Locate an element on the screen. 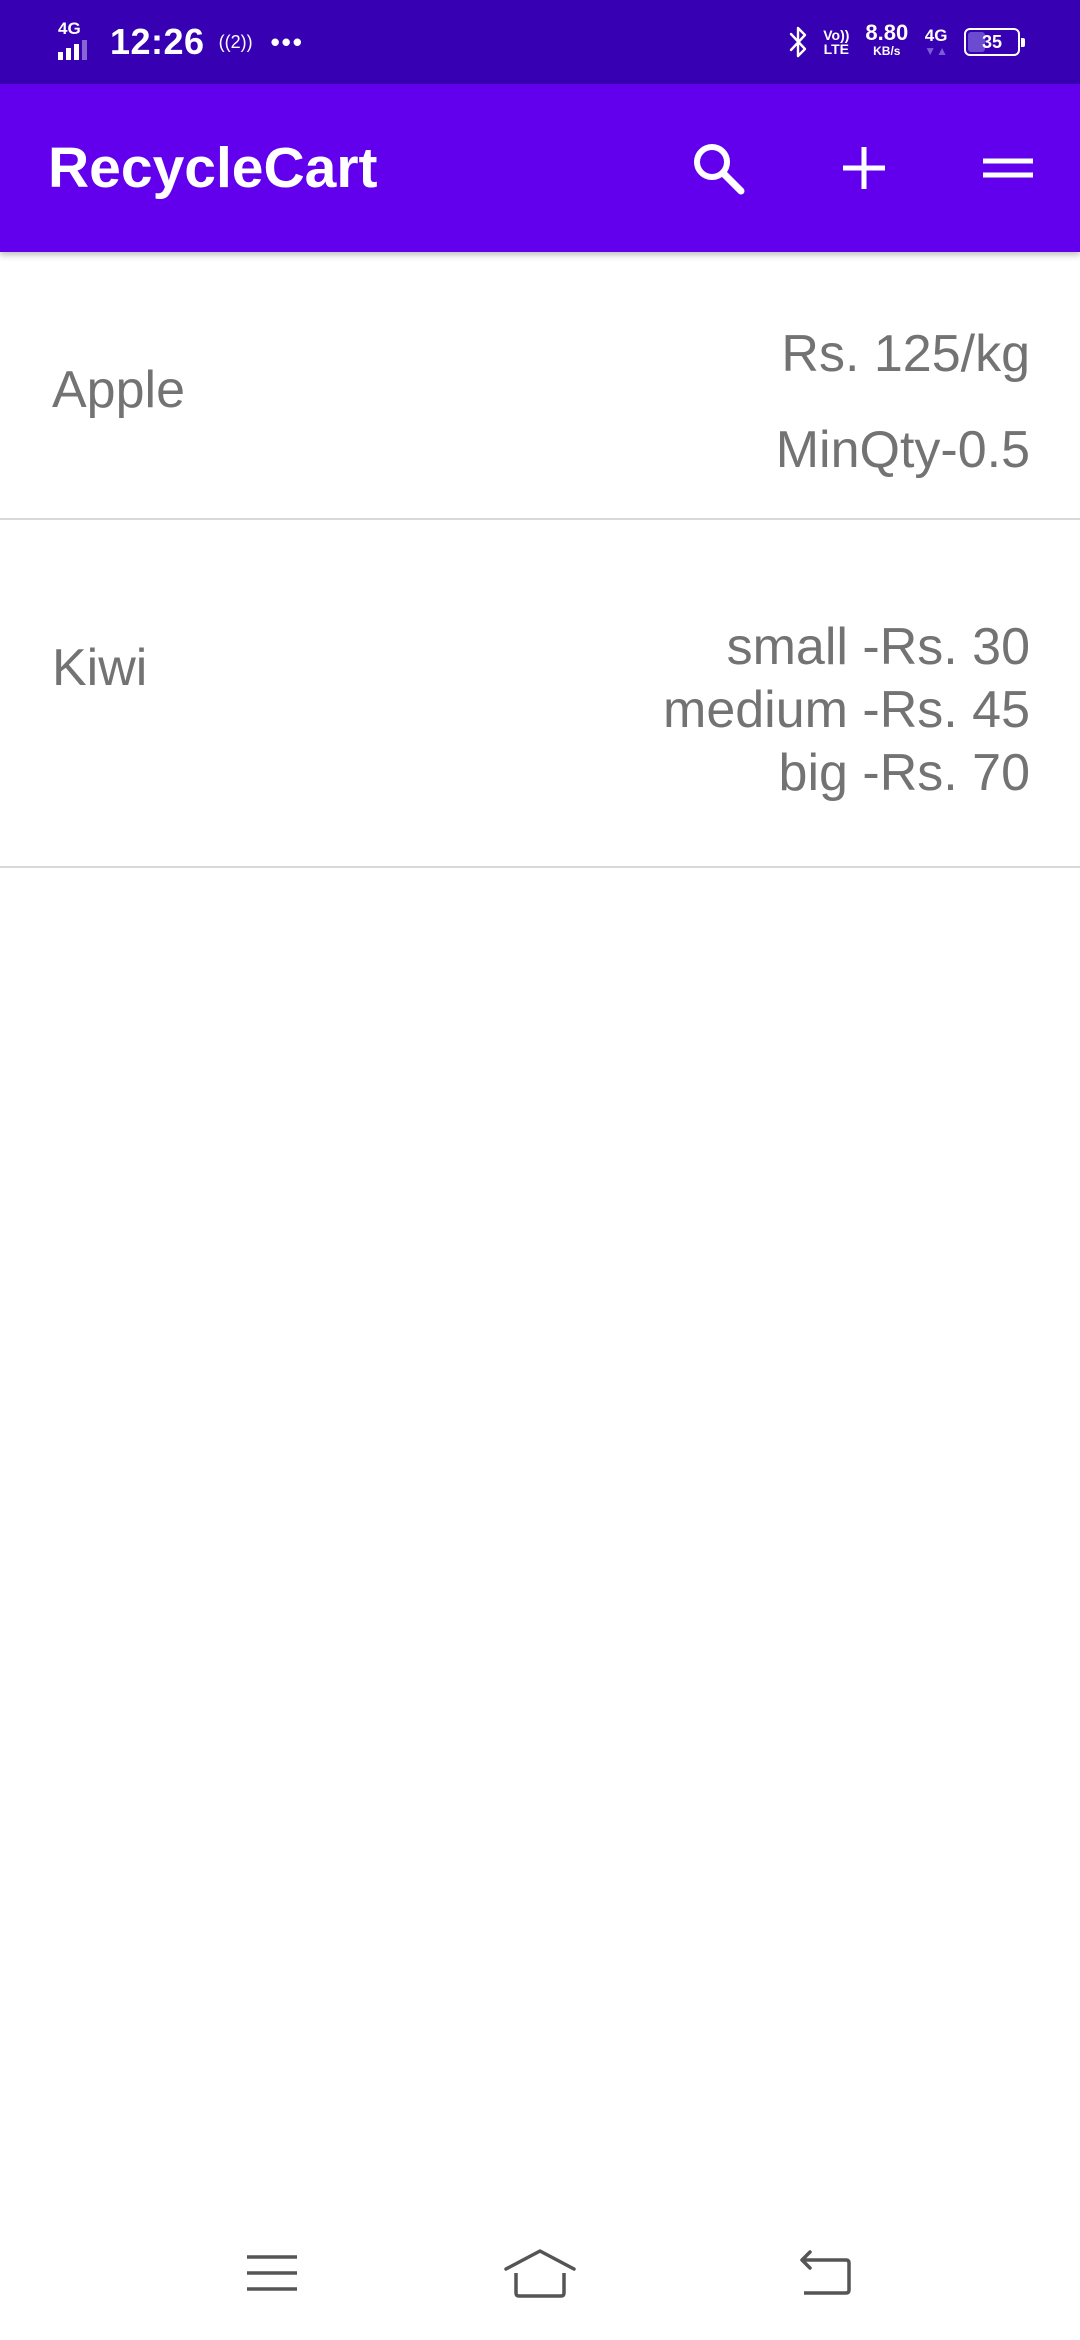 Image resolution: width=1080 pixels, height=2340 pixels. status-time: 12:26 is located at coordinates (157, 41).